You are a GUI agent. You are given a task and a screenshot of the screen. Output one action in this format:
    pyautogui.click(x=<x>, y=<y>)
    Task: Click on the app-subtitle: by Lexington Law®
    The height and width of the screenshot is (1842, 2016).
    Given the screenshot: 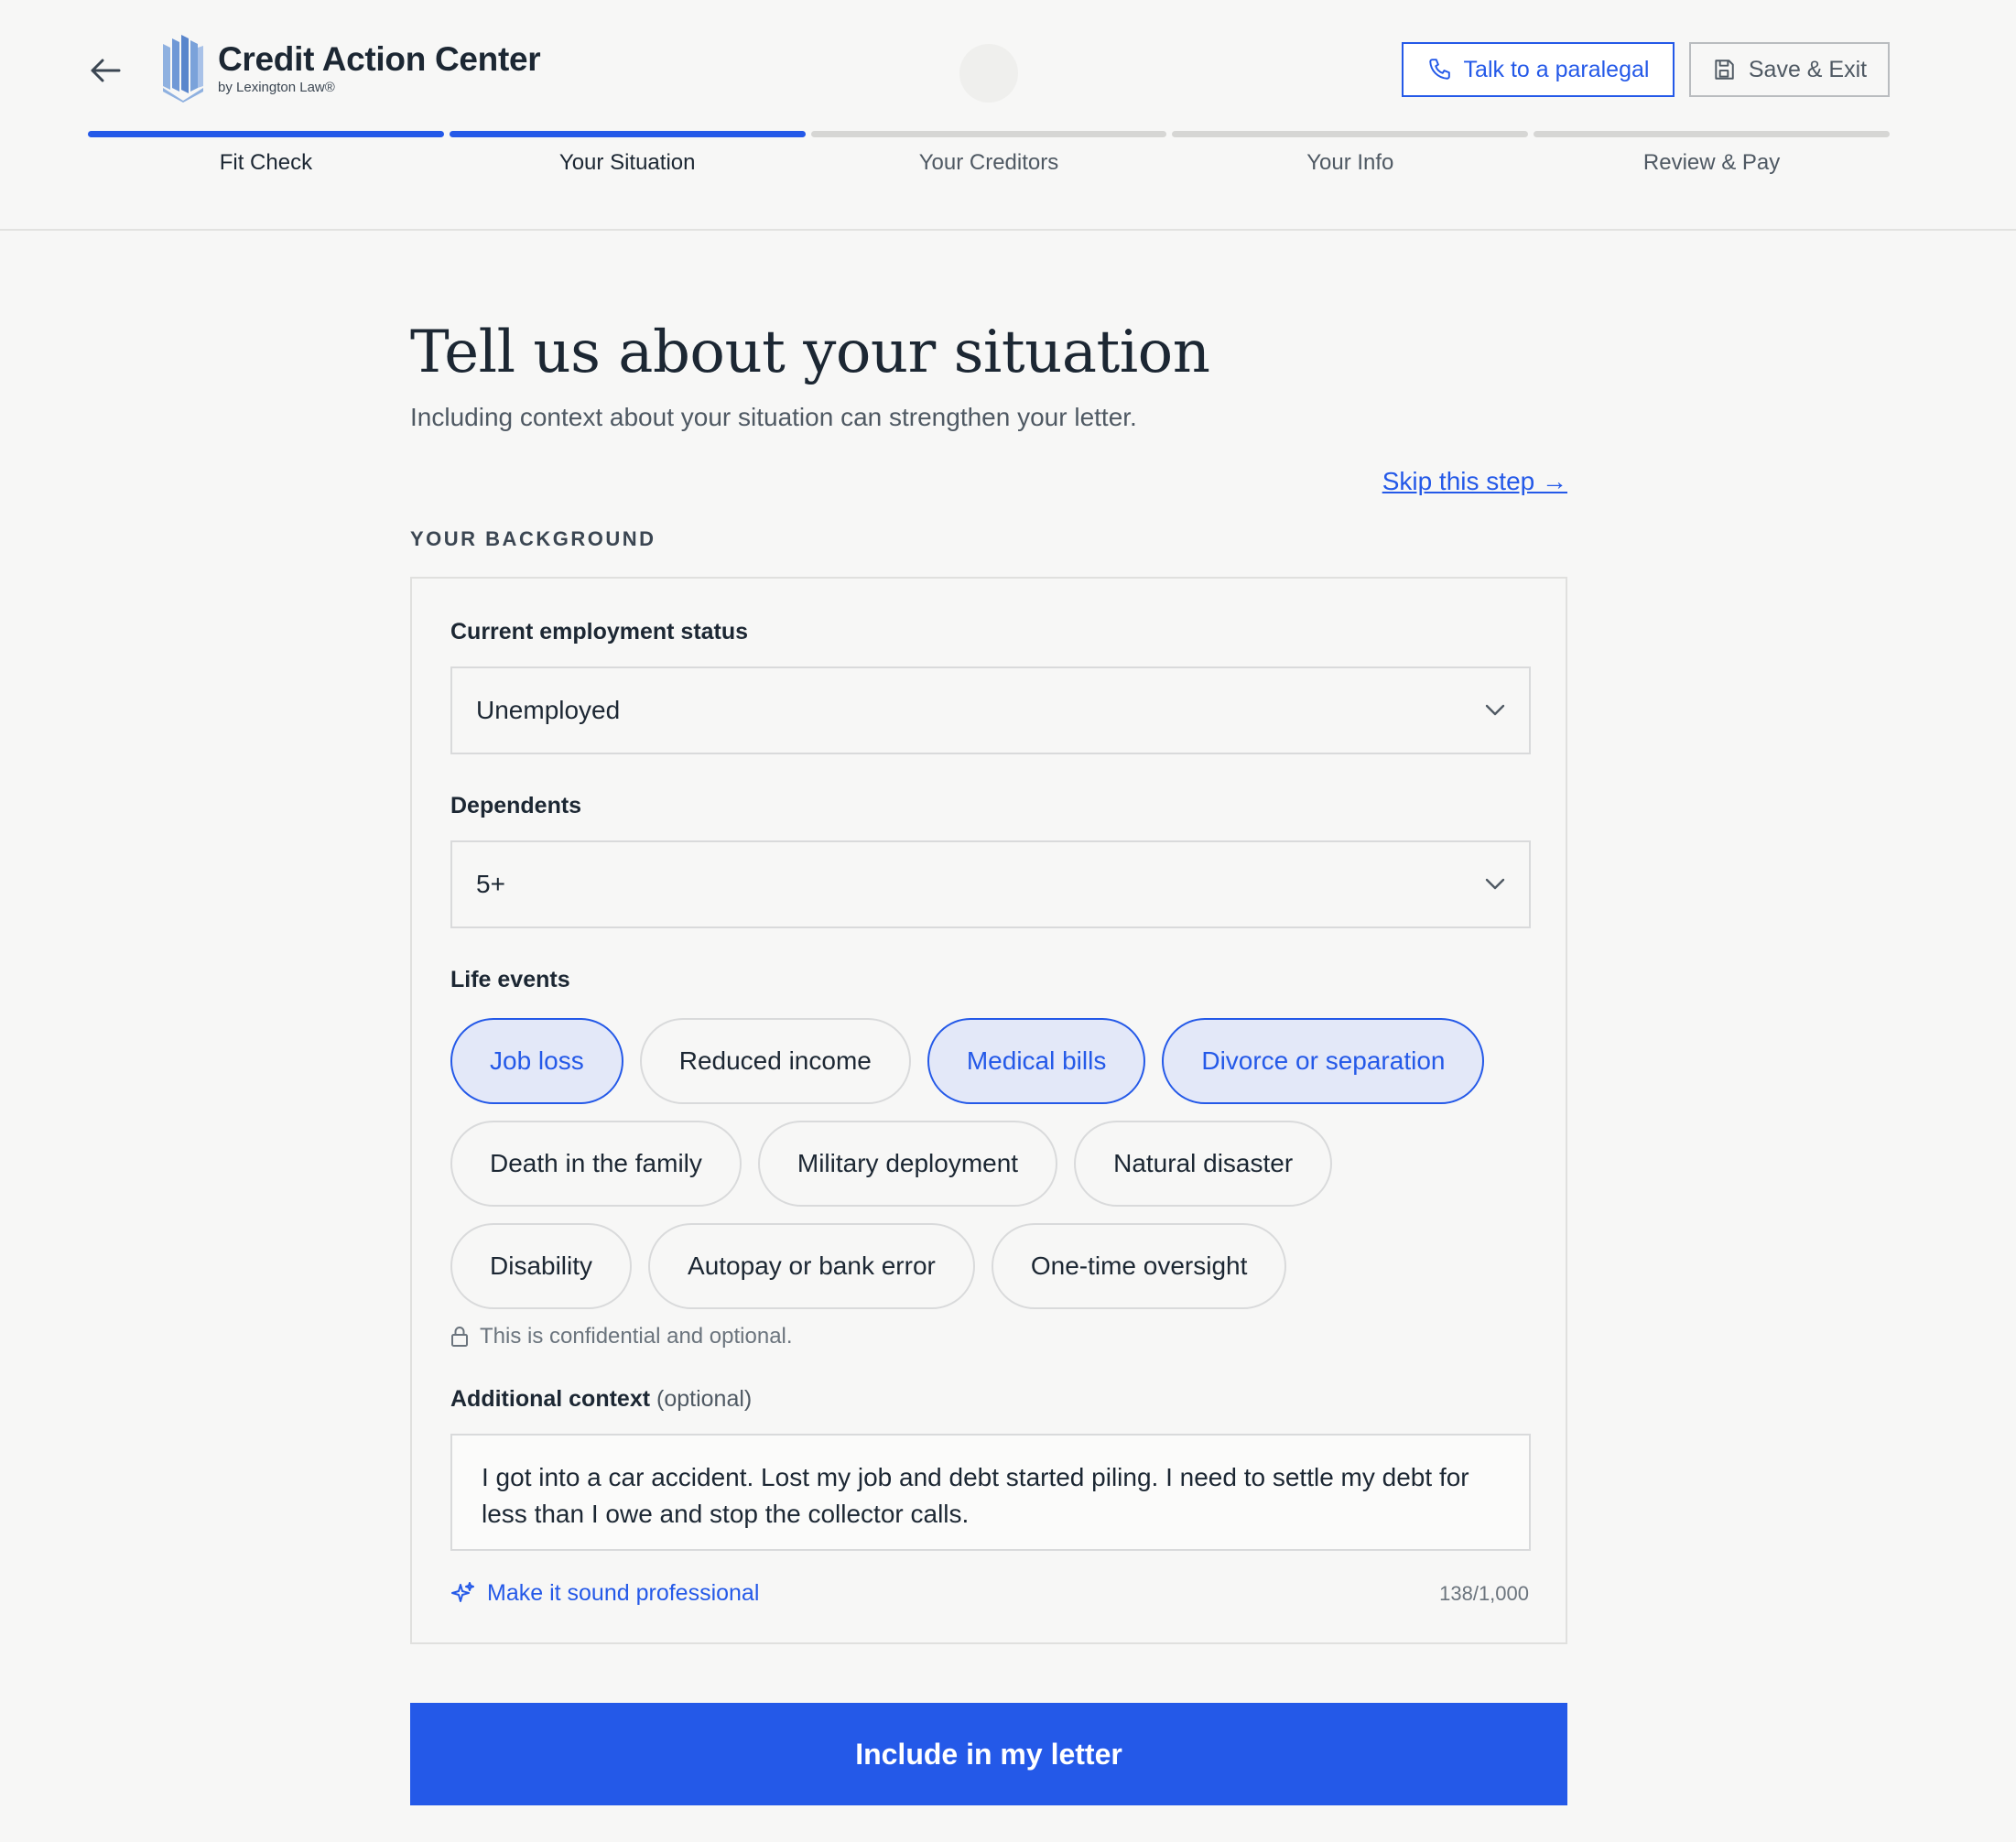 What is the action you would take?
    pyautogui.click(x=276, y=87)
    